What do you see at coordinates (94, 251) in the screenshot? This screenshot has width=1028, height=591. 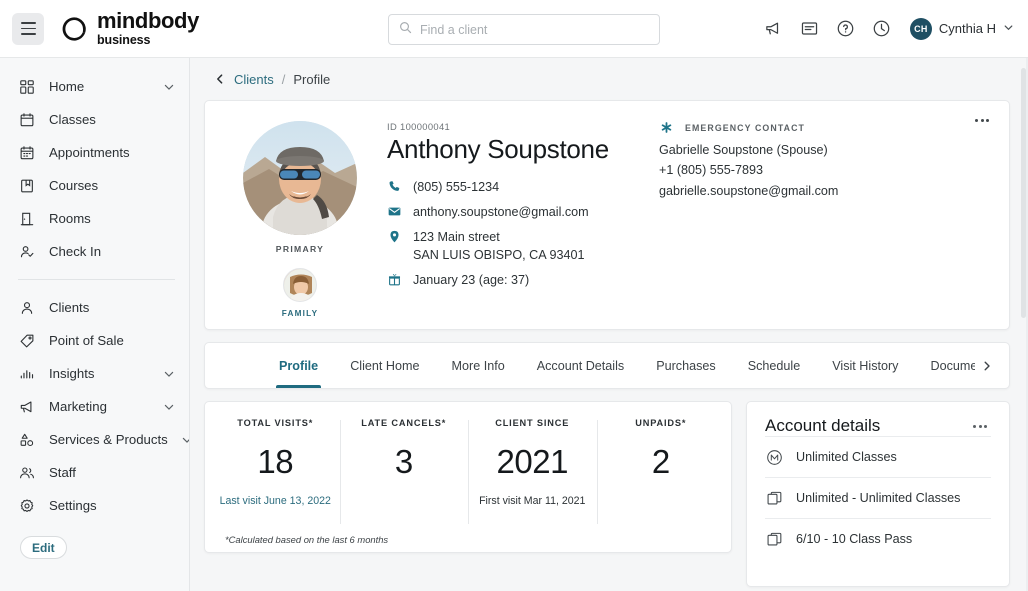 I see `sidebar-item-check-in: Check In` at bounding box center [94, 251].